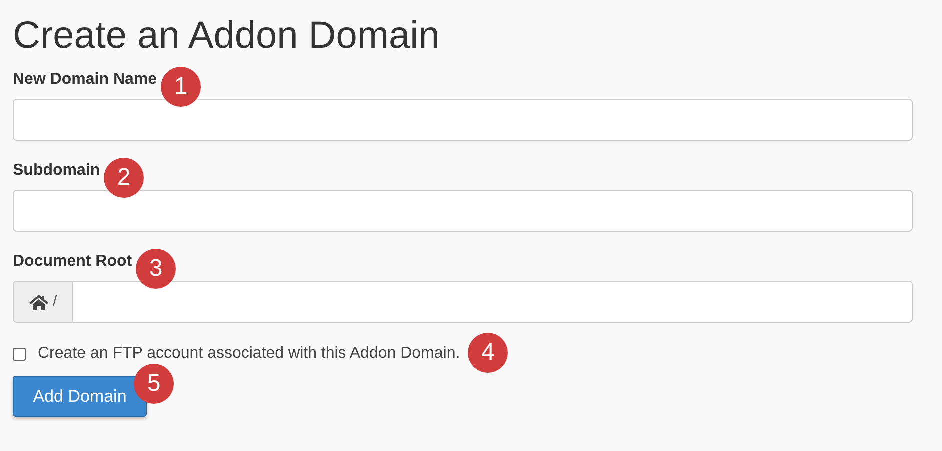  Describe the element at coordinates (39, 302) in the screenshot. I see `home-icon` at that location.